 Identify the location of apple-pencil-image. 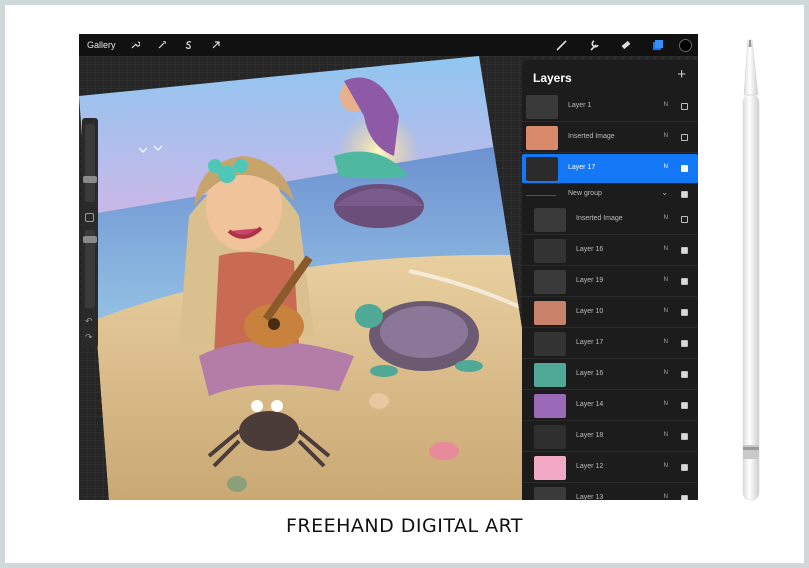
(751, 270).